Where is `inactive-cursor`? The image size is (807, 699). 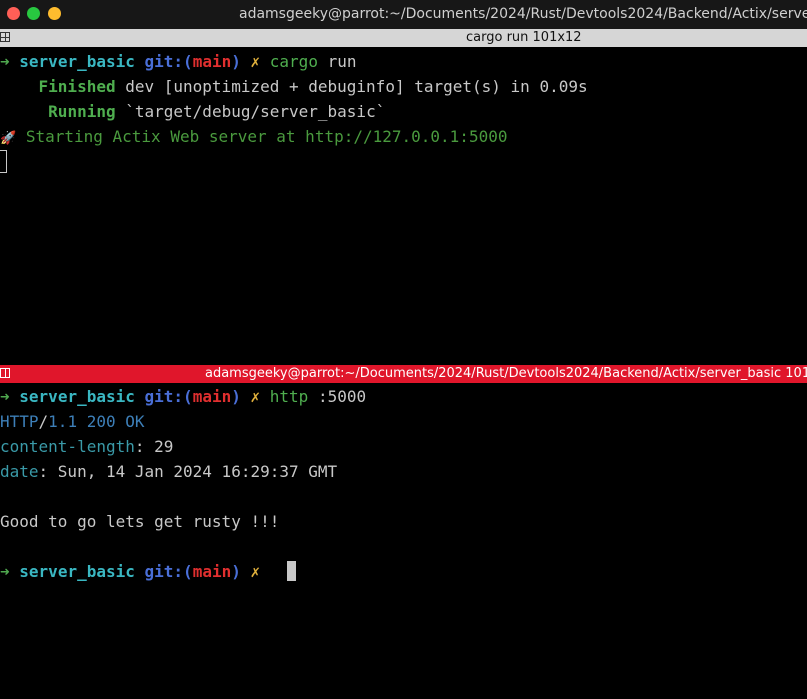
inactive-cursor is located at coordinates (3, 161).